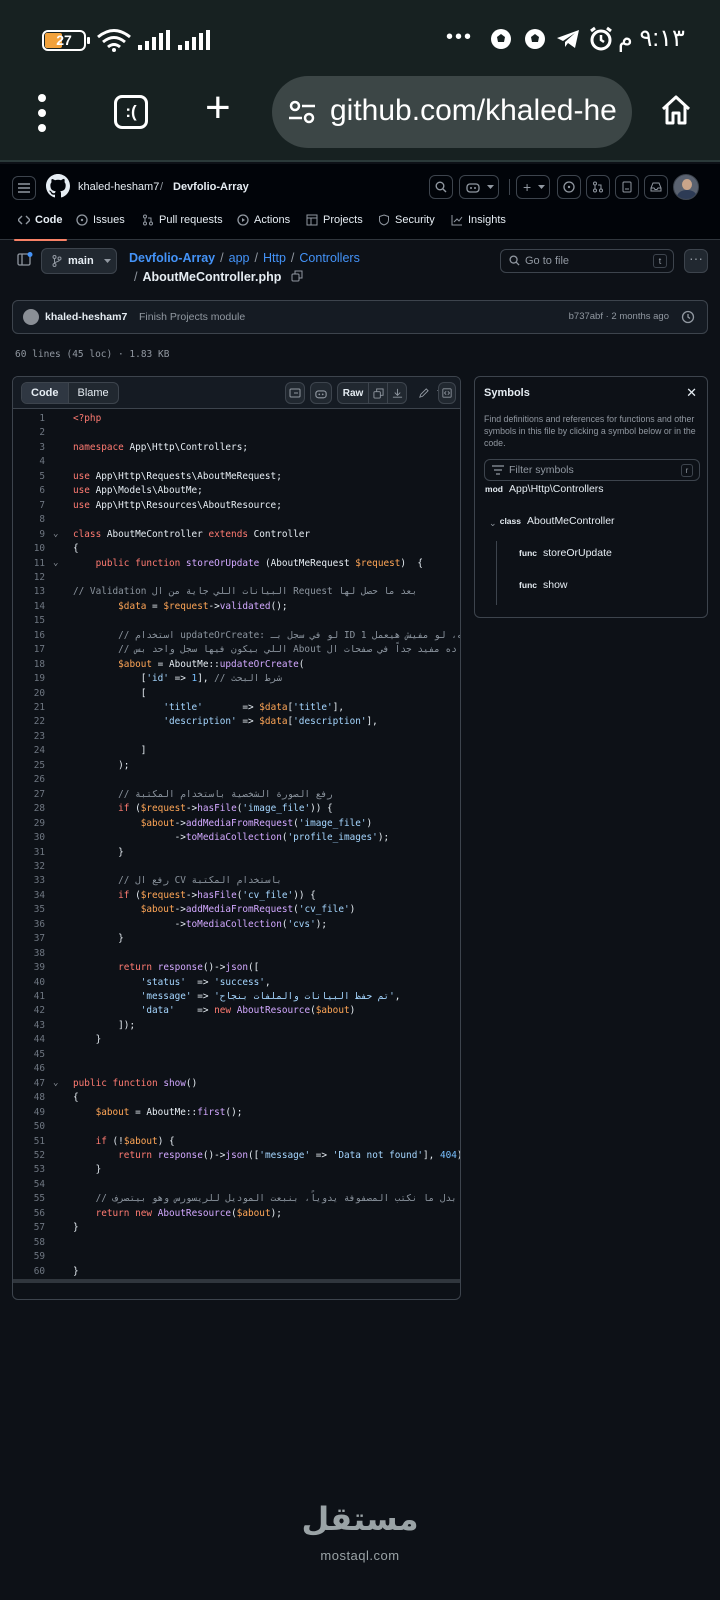  What do you see at coordinates (29, 779) in the screenshot?
I see `line-number: 26` at bounding box center [29, 779].